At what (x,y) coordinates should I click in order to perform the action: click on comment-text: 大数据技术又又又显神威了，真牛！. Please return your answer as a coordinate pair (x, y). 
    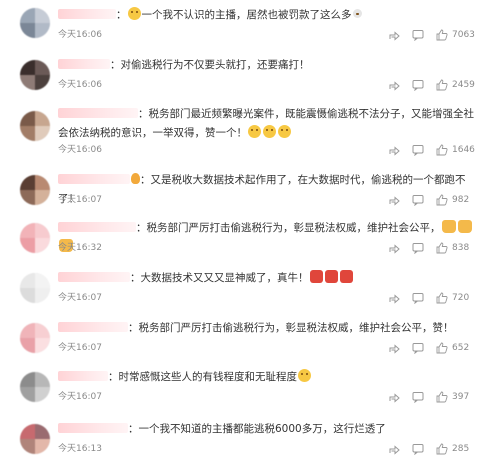
    Looking at the image, I should click on (224, 278).